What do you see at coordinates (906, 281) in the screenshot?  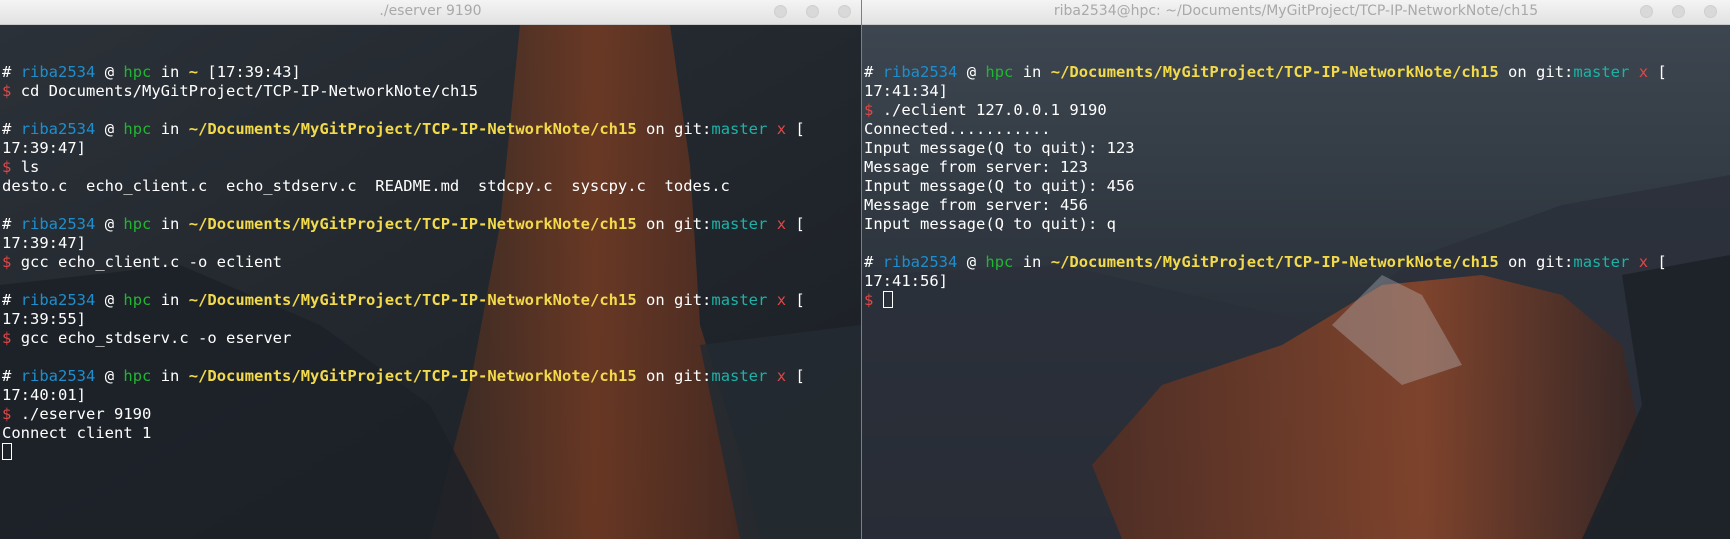 I see `output-text: 17:41:56]` at bounding box center [906, 281].